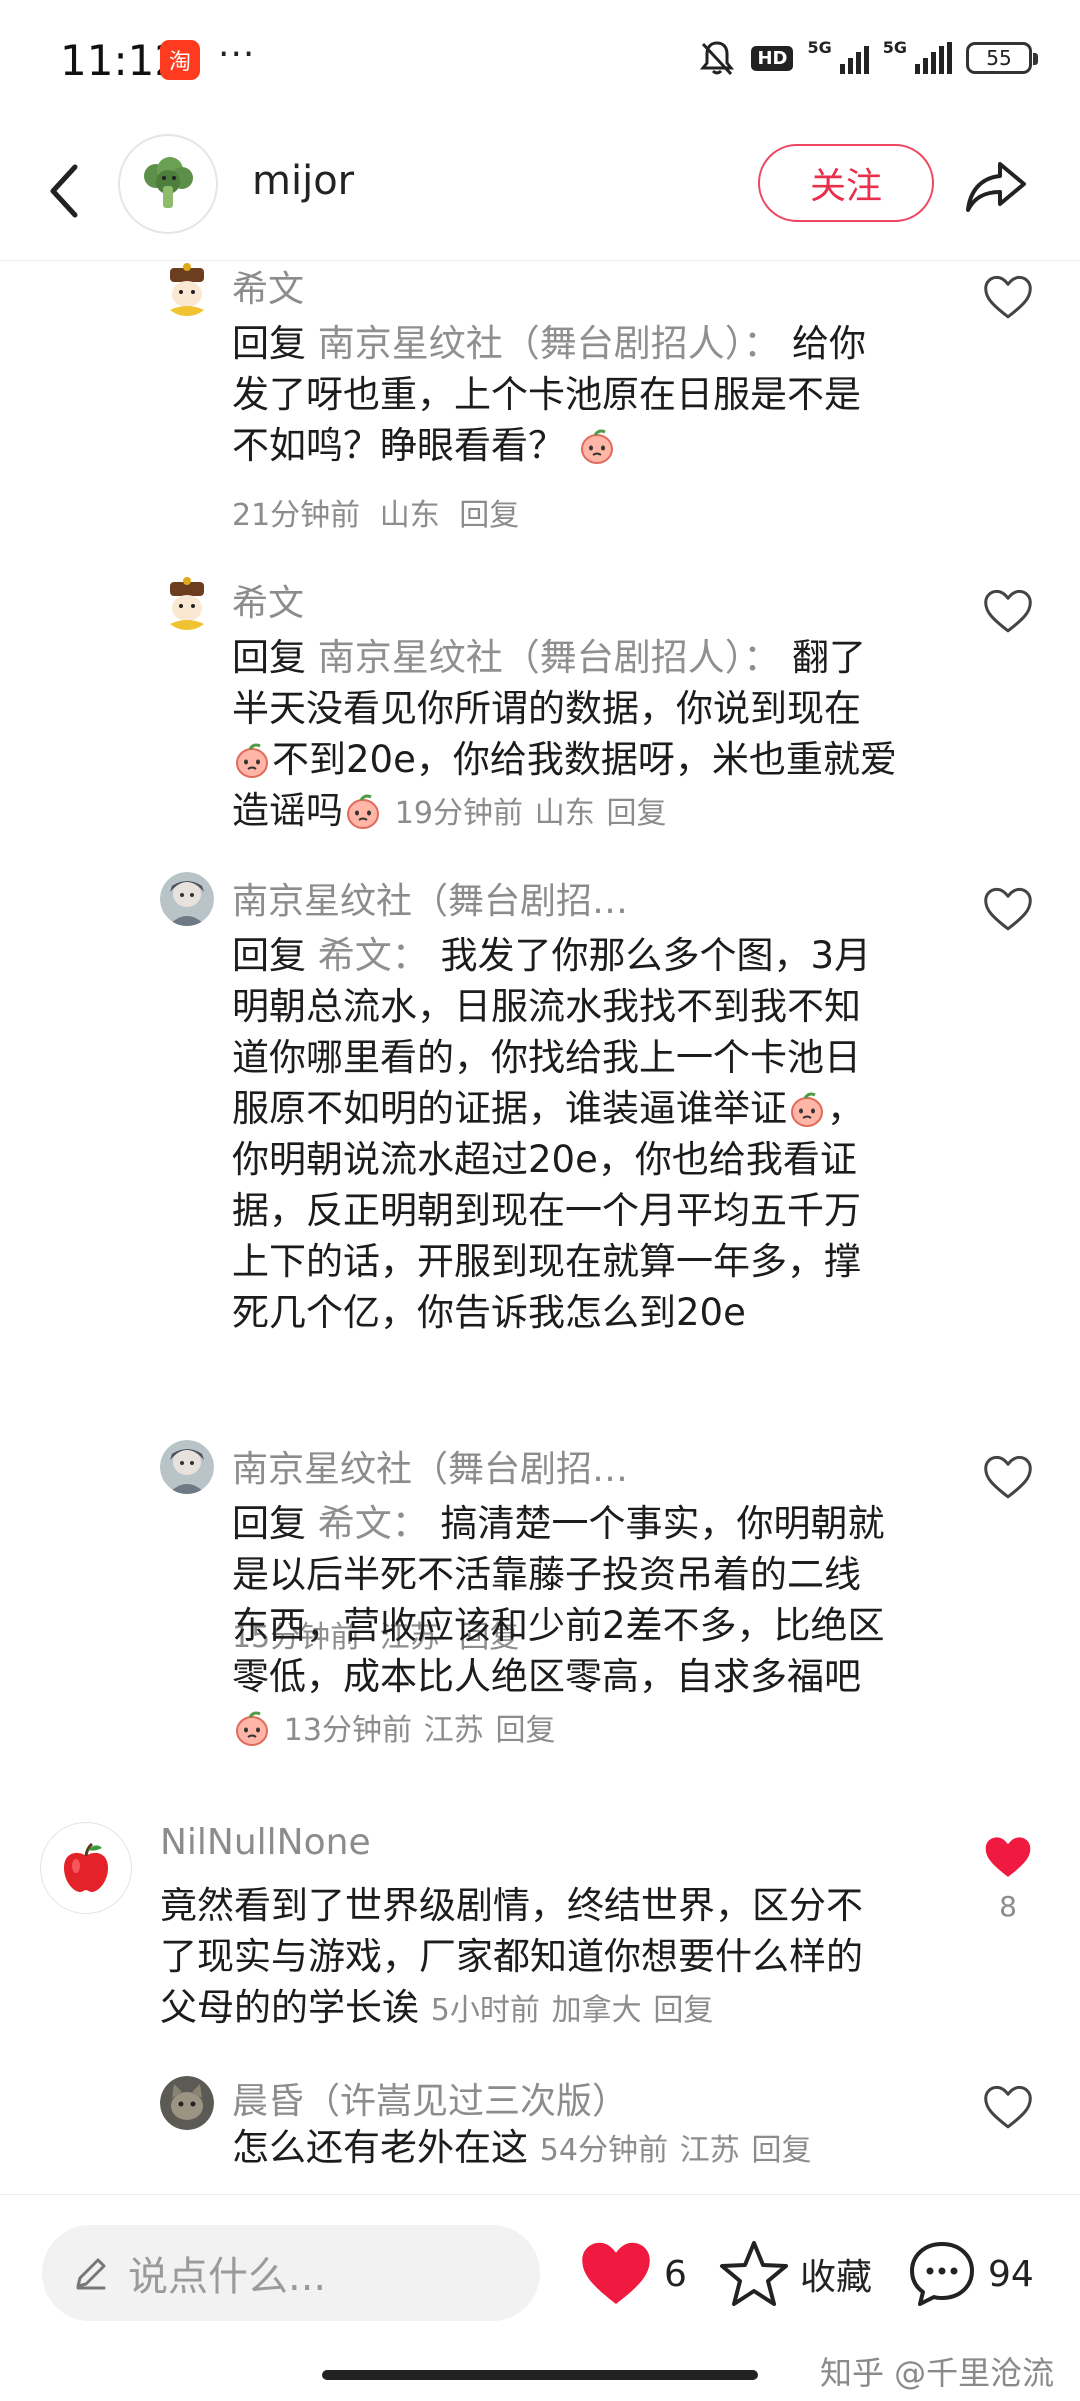 The image size is (1080, 2401). Describe the element at coordinates (937, 2373) in the screenshot. I see `watermark: 知乎 @千里沧流` at that location.